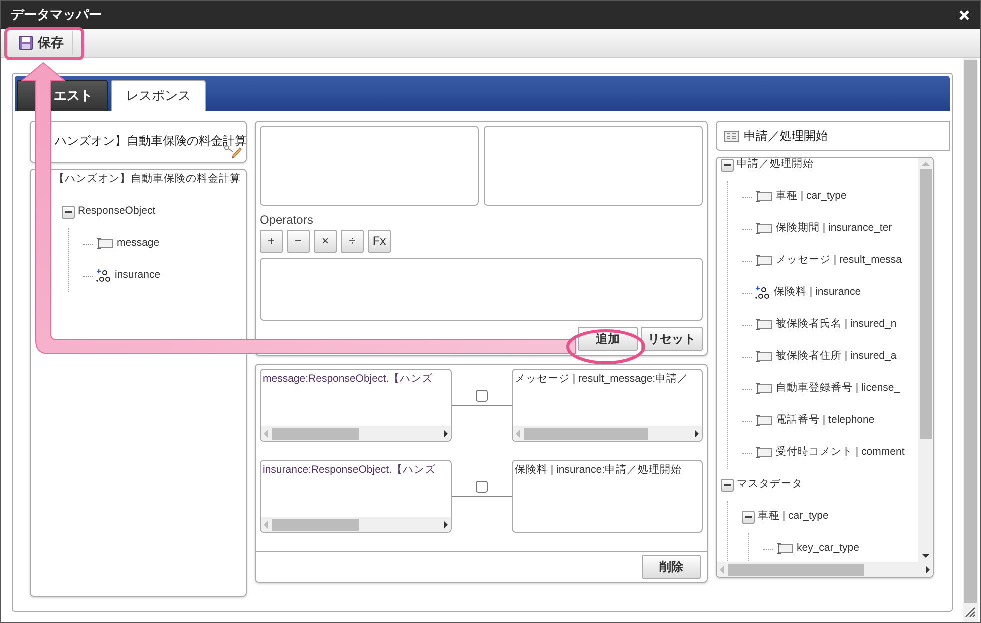 The image size is (981, 623). Describe the element at coordinates (147, 180) in the screenshot. I see `tree-node-label: 【ハンズオン】自動車保険の料金計算` at that location.